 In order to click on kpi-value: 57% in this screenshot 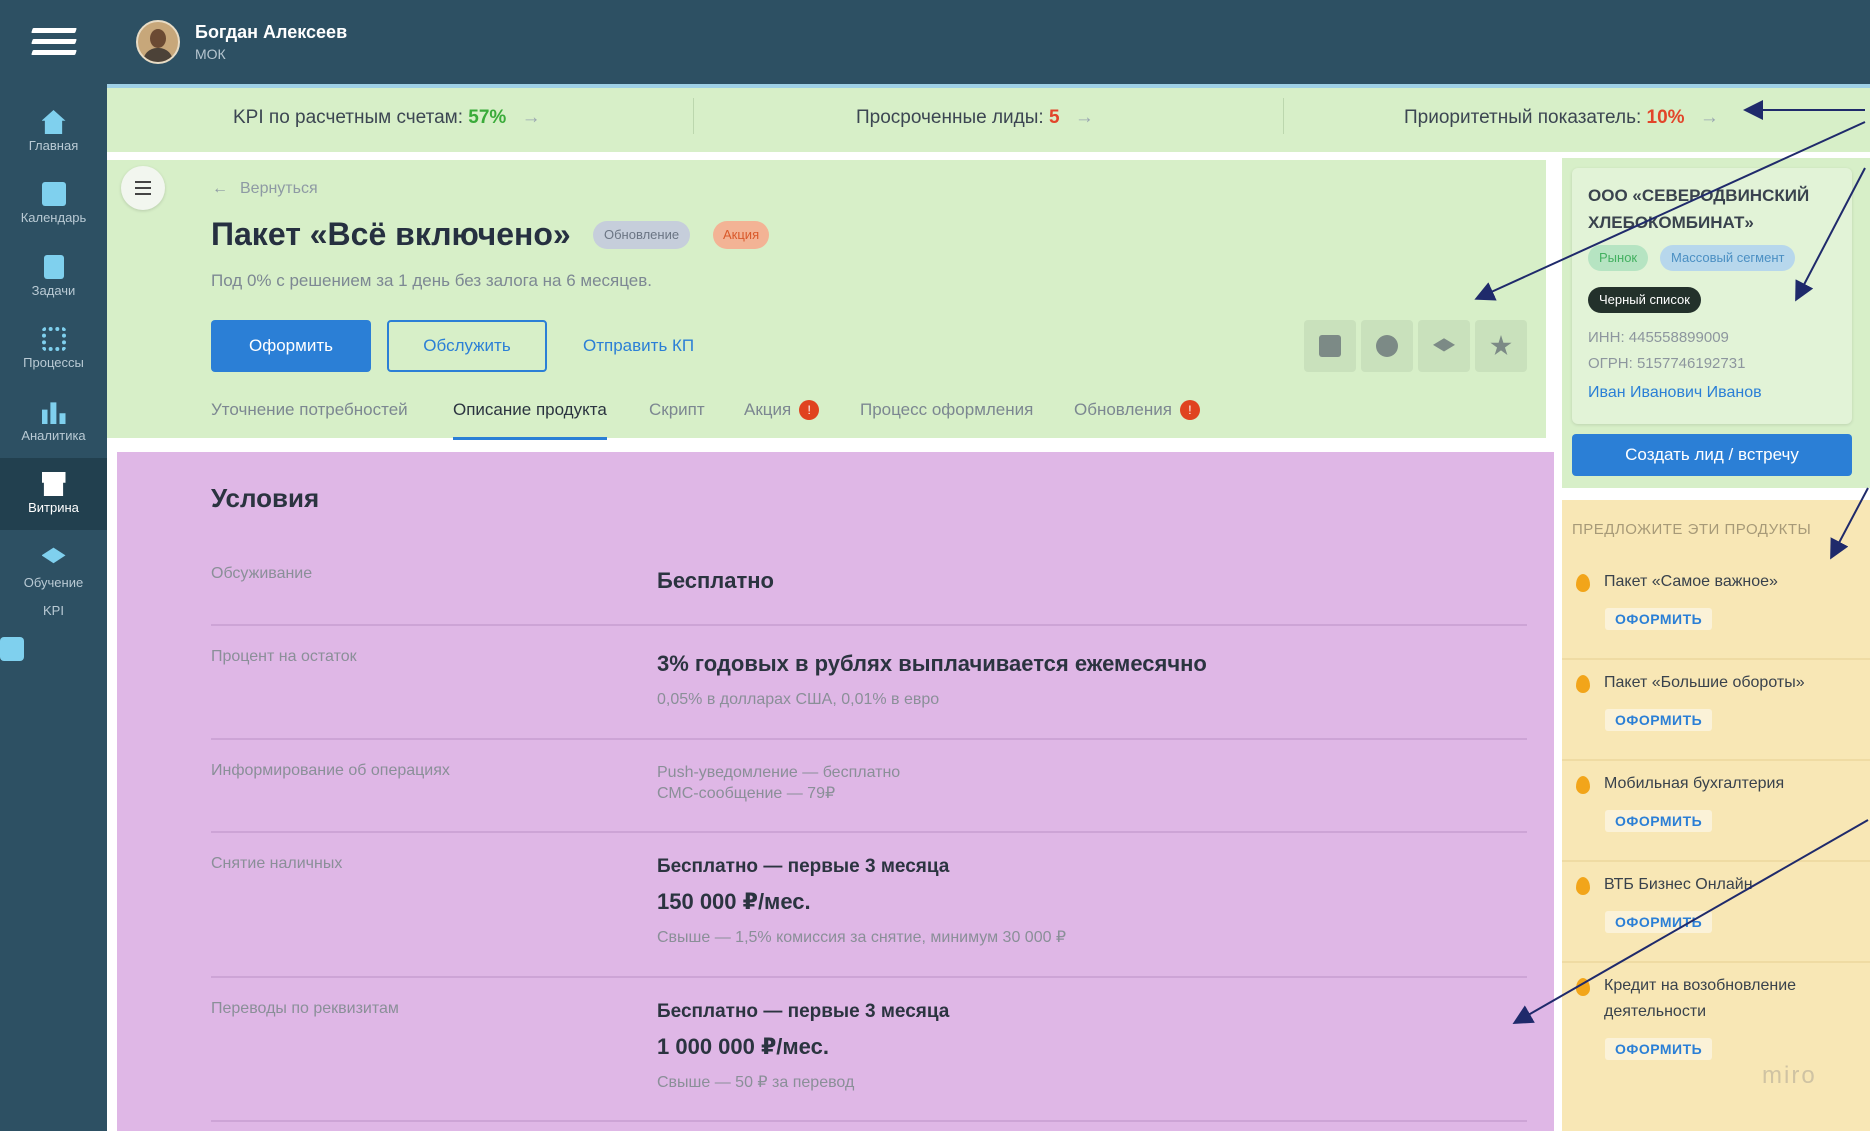, I will do `click(487, 117)`.